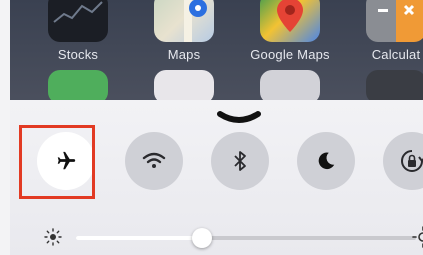 This screenshot has height=255, width=423. What do you see at coordinates (201, 238) in the screenshot?
I see `brightness-slider-thumb` at bounding box center [201, 238].